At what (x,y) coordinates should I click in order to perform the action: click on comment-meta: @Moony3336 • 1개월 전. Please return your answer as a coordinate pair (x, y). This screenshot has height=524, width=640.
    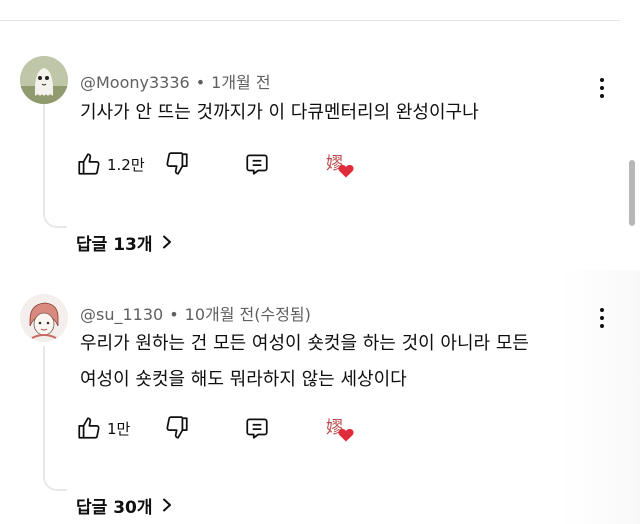
    Looking at the image, I should click on (175, 81).